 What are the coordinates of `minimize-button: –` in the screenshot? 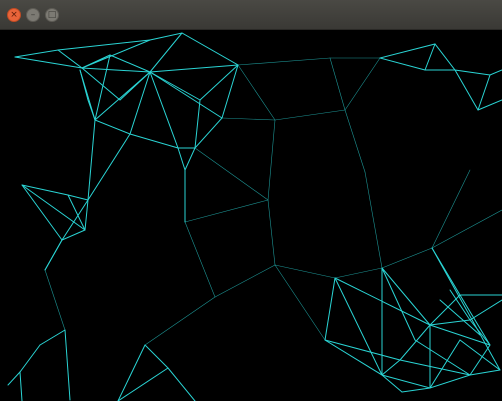 It's located at (33, 15).